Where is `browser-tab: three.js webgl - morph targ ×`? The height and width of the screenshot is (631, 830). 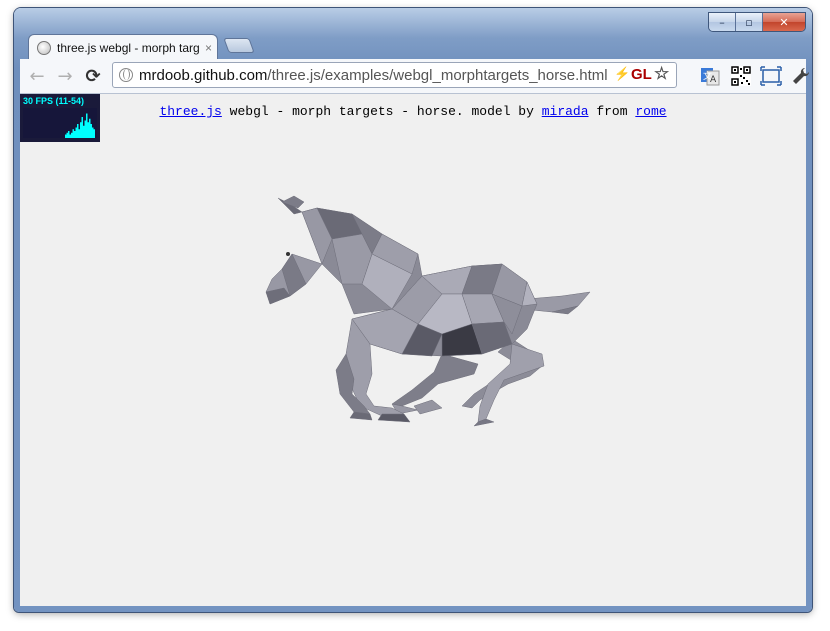 browser-tab: three.js webgl - morph targ × is located at coordinates (123, 47).